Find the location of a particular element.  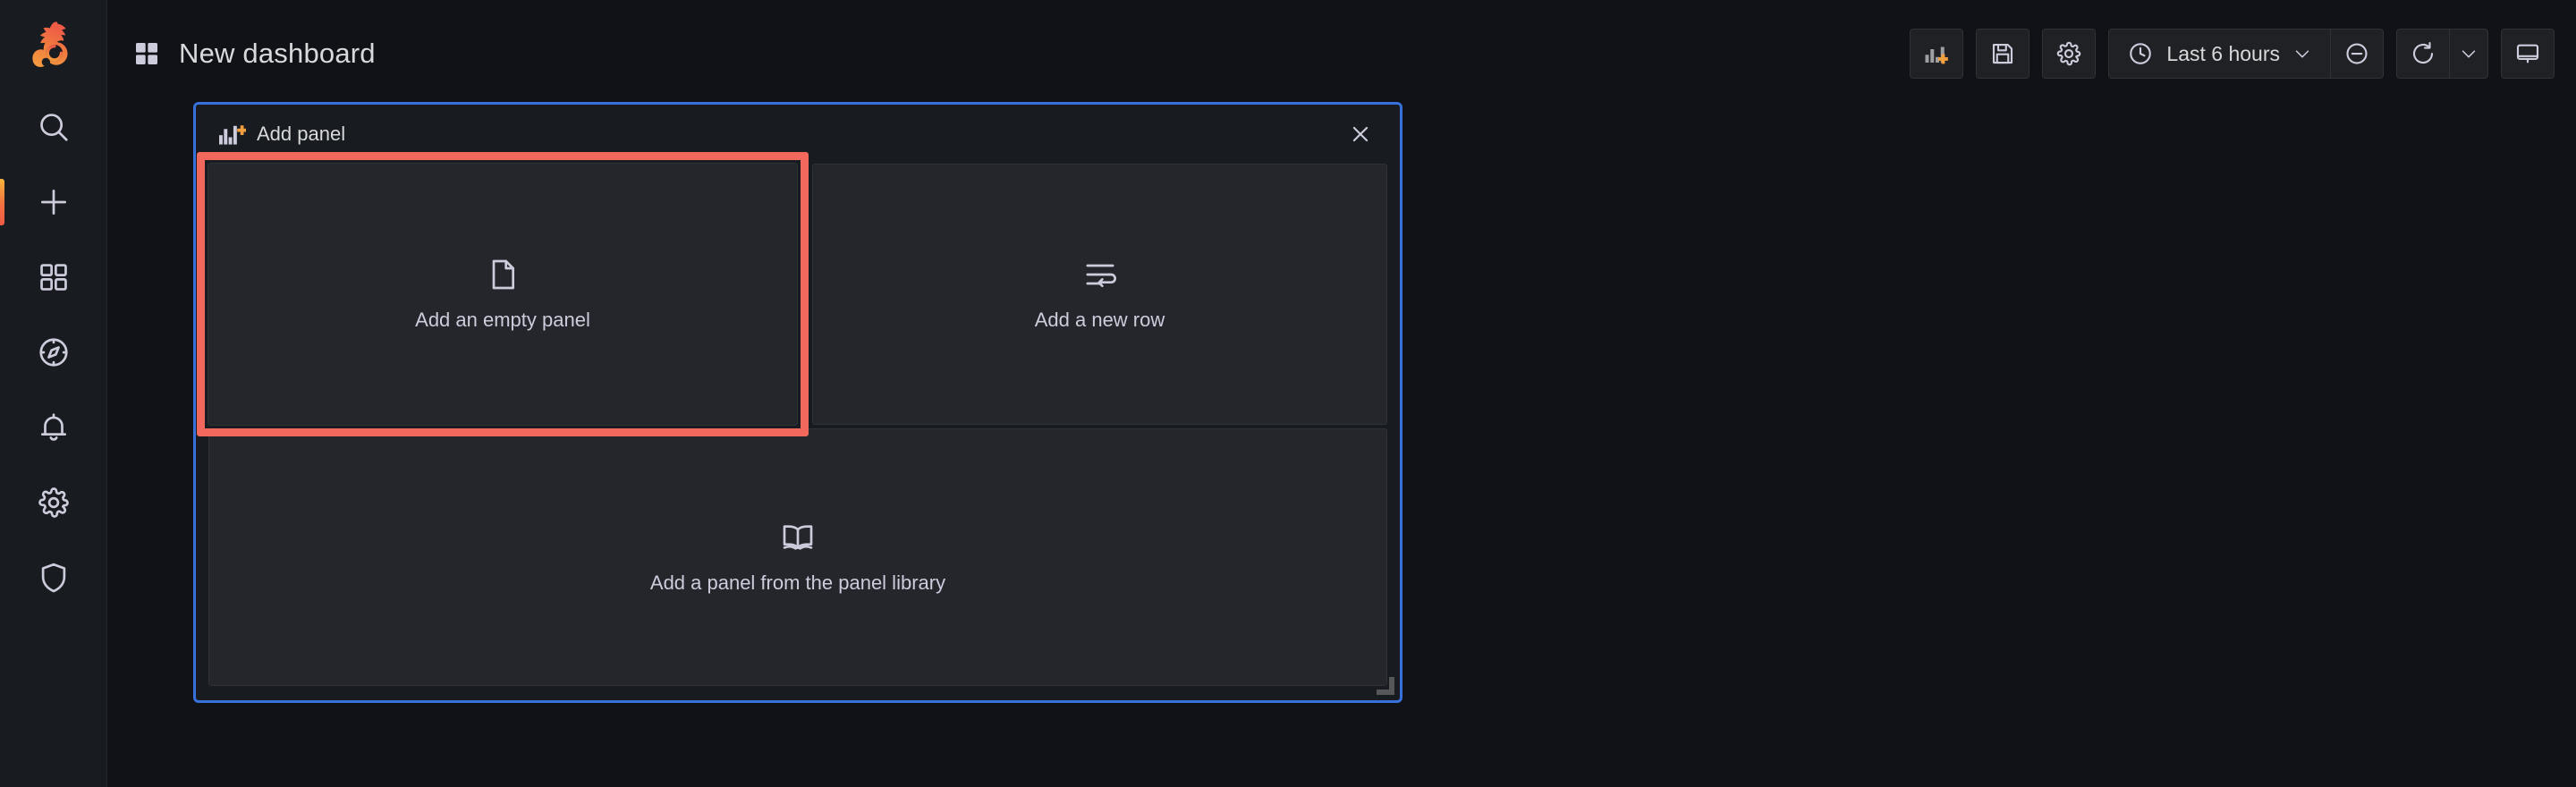

dashboard-toolbar: Last 6 hours is located at coordinates (2232, 54).